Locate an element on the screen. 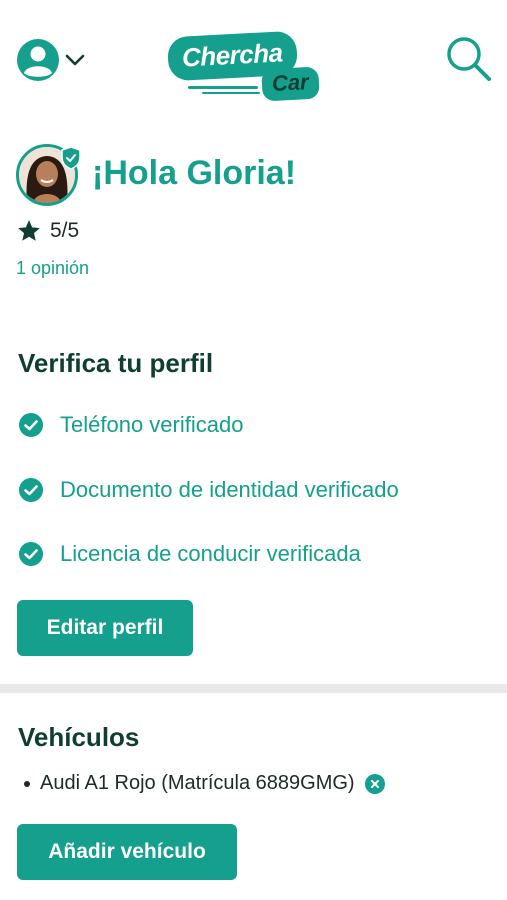 This screenshot has width=507, height=900. verify-section-title: Verifica tu perfil is located at coordinates (116, 363).